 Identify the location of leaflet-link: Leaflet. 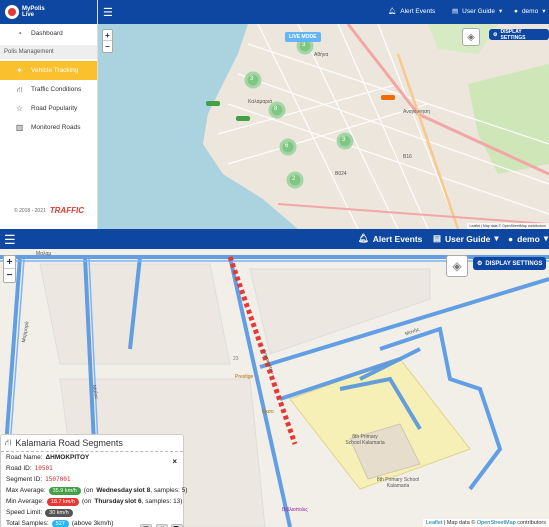
(434, 523).